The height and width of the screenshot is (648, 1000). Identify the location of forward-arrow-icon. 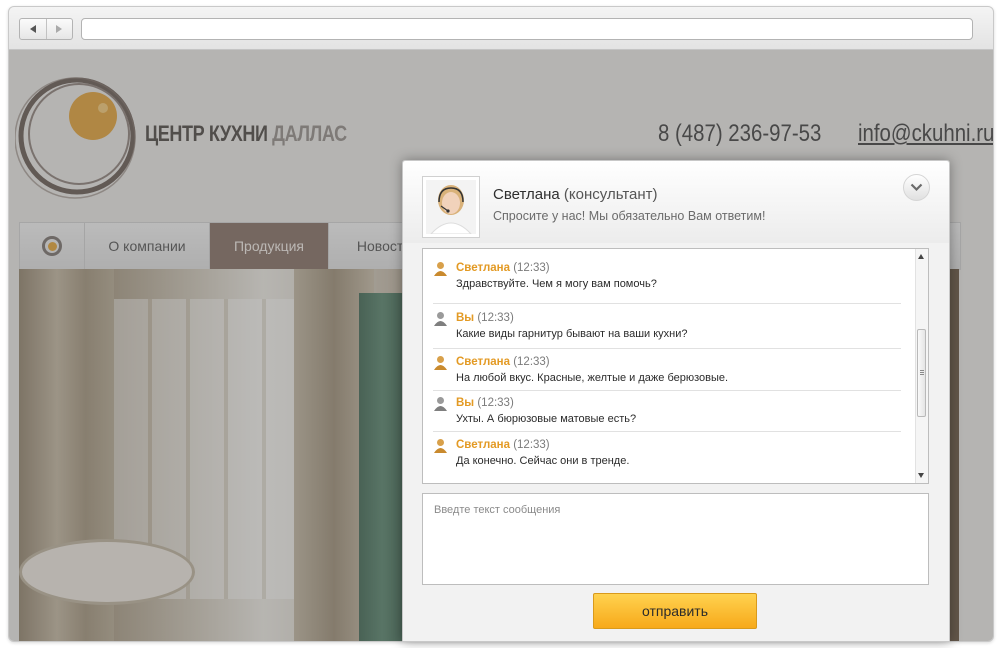
(59, 29).